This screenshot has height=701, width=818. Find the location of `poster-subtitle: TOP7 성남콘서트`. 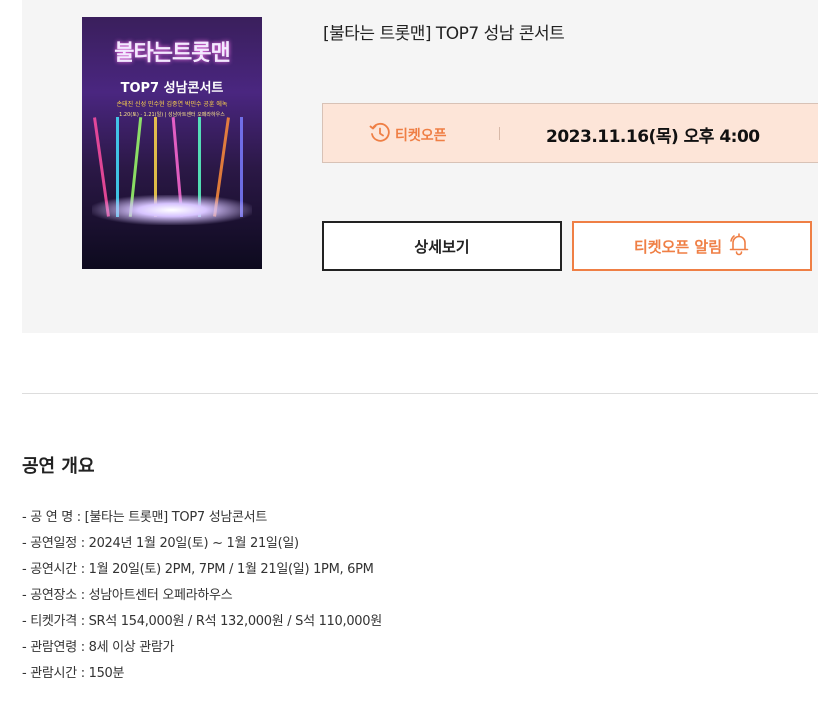

poster-subtitle: TOP7 성남콘서트 is located at coordinates (172, 88).